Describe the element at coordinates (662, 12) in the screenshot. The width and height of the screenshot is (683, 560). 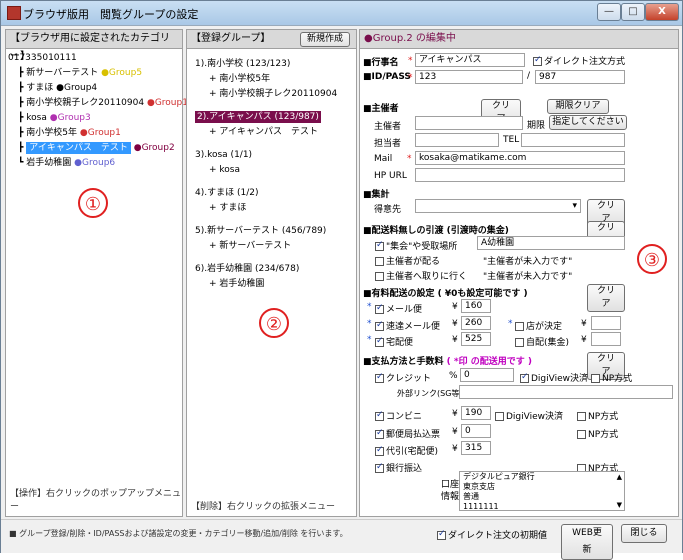
I see `close-window-button: X` at that location.